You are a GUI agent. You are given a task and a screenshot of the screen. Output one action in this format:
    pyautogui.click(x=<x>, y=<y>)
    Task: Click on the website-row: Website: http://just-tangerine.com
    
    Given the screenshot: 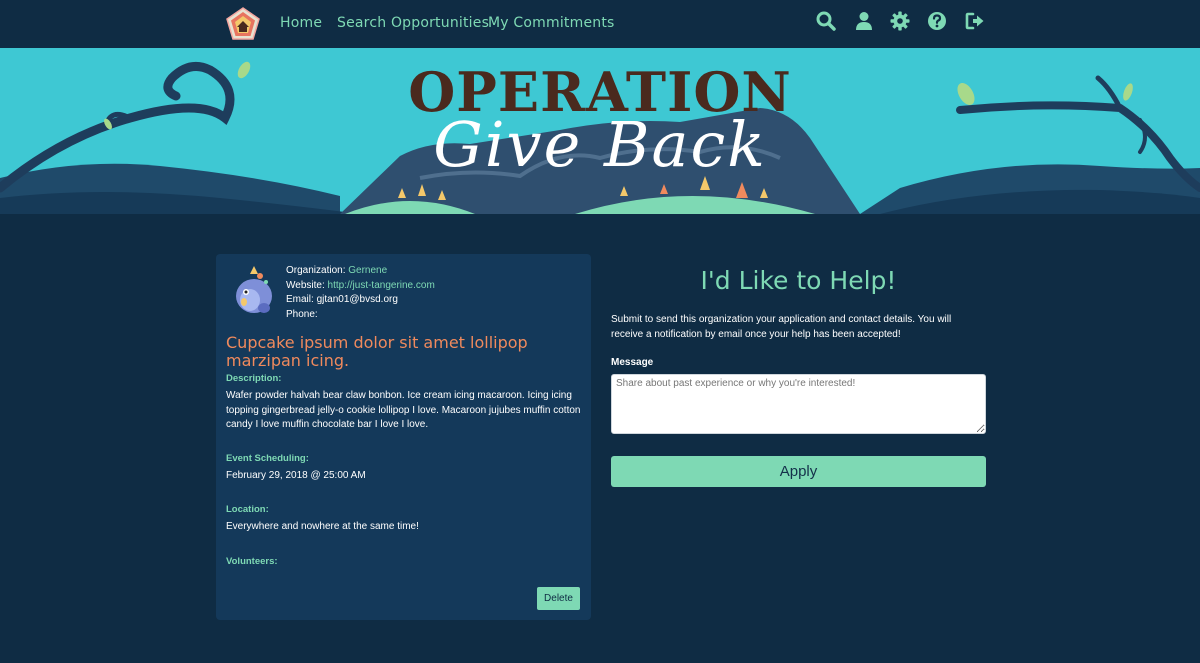 What is the action you would take?
    pyautogui.click(x=360, y=286)
    